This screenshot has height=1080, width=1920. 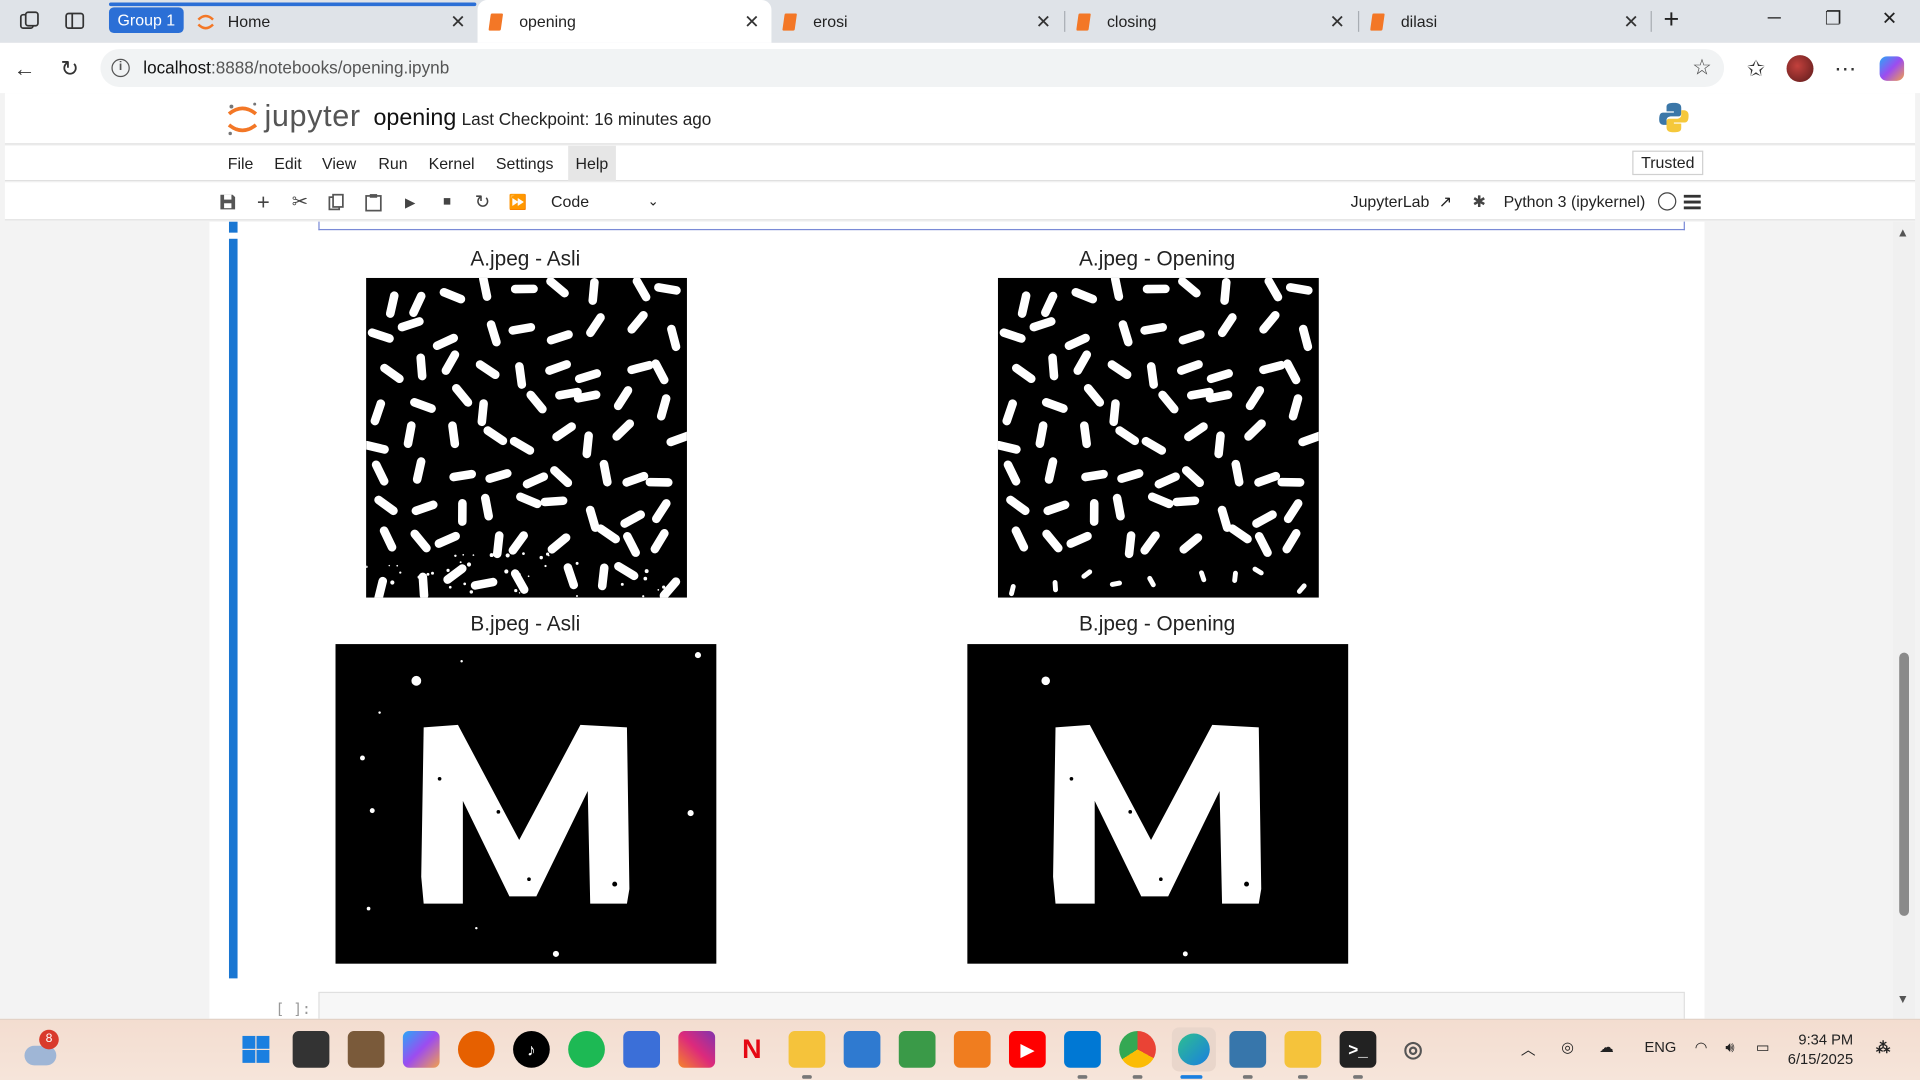 I want to click on menu-edit: Edit, so click(x=288, y=164).